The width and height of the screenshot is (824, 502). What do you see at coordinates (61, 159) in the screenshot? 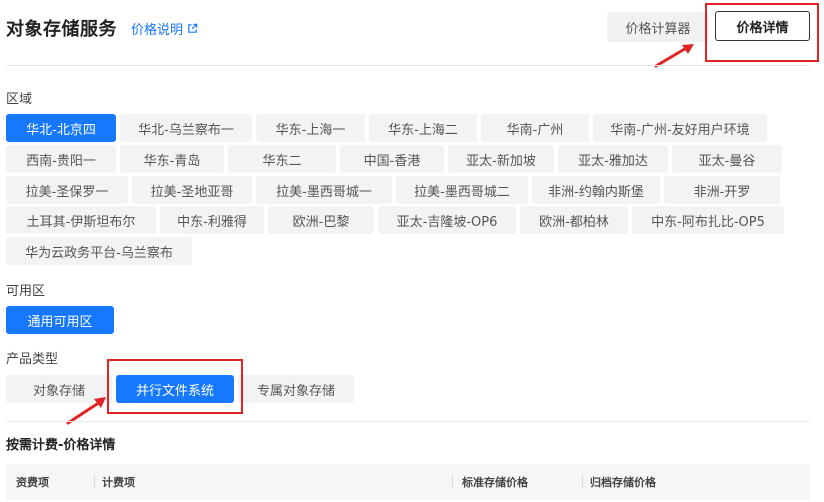
I see `region-chip: 西南-贵阳一` at bounding box center [61, 159].